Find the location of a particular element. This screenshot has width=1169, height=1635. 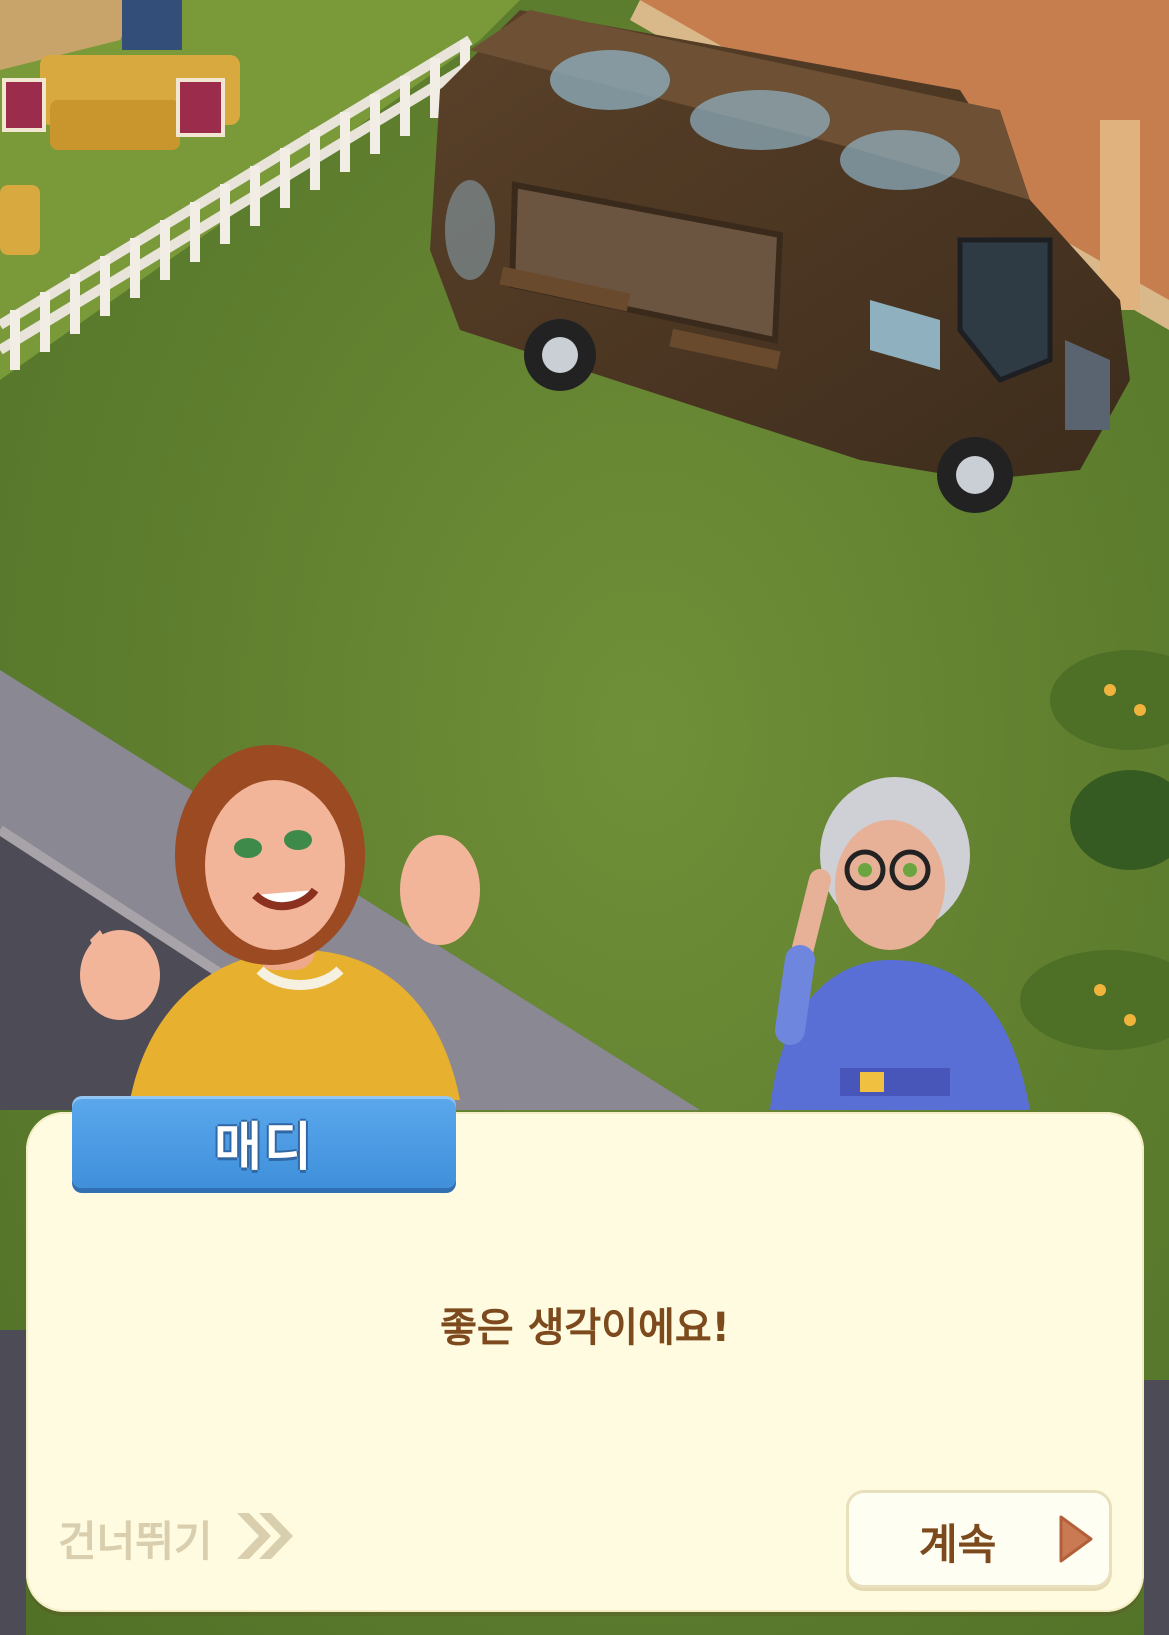

skip-button: 건너뛰기 is located at coordinates (177, 1538).